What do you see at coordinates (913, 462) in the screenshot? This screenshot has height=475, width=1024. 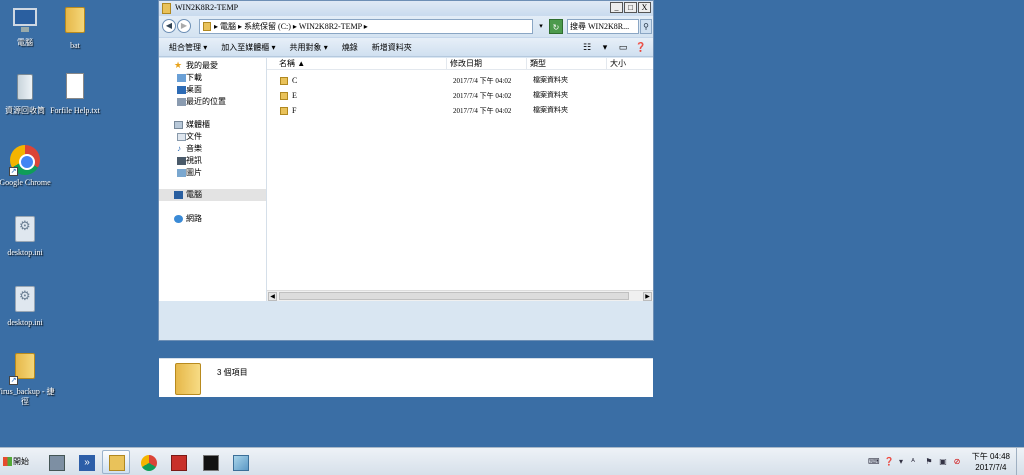 I see `ime-icon: ᴬ` at bounding box center [913, 462].